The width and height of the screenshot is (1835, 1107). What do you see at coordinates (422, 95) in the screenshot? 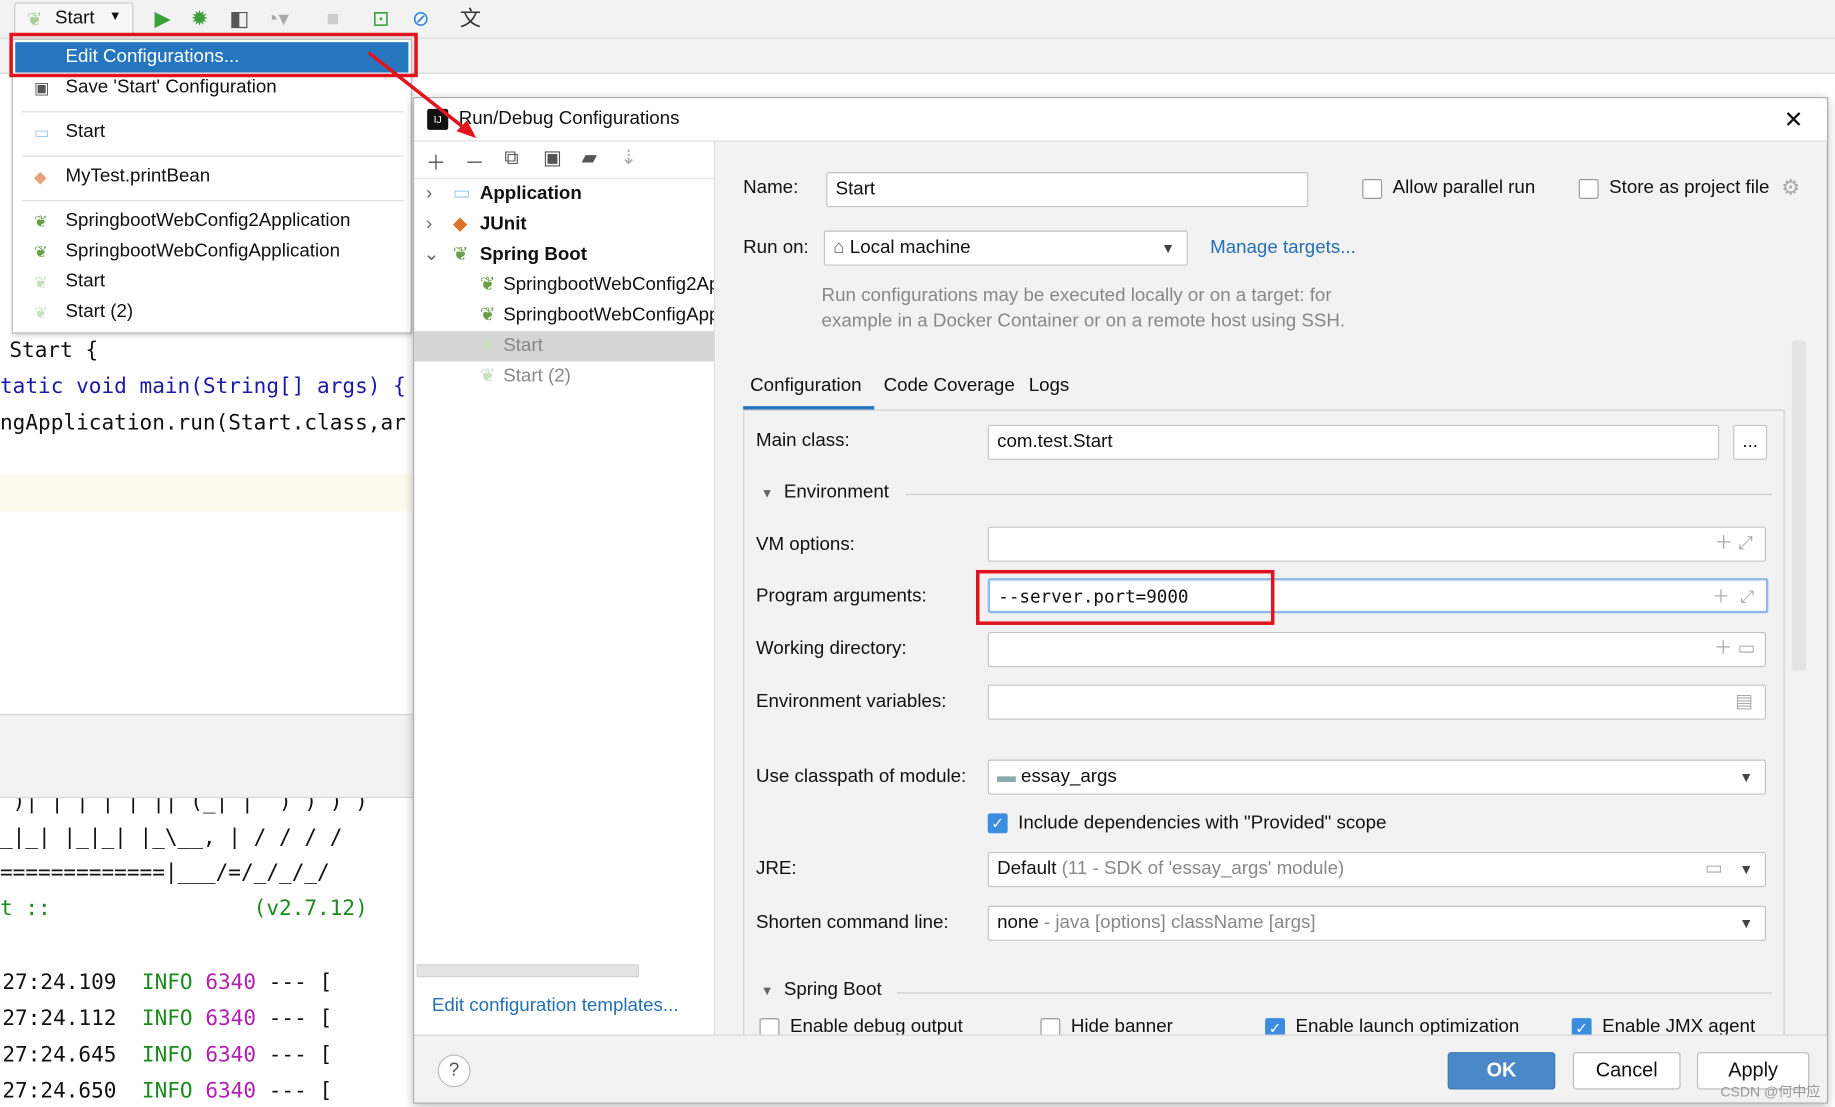
I see `annotation-arrow` at bounding box center [422, 95].